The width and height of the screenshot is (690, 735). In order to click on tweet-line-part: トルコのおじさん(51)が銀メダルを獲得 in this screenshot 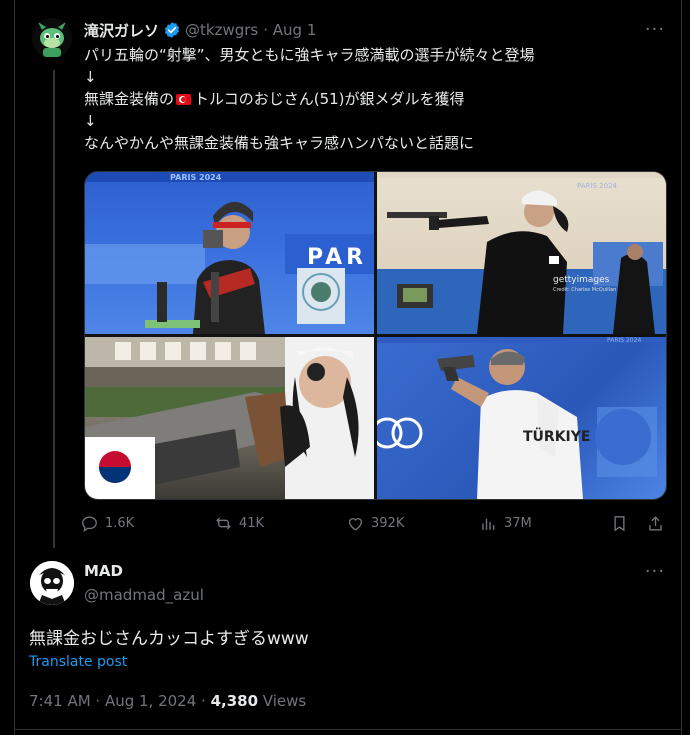, I will do `click(329, 99)`.